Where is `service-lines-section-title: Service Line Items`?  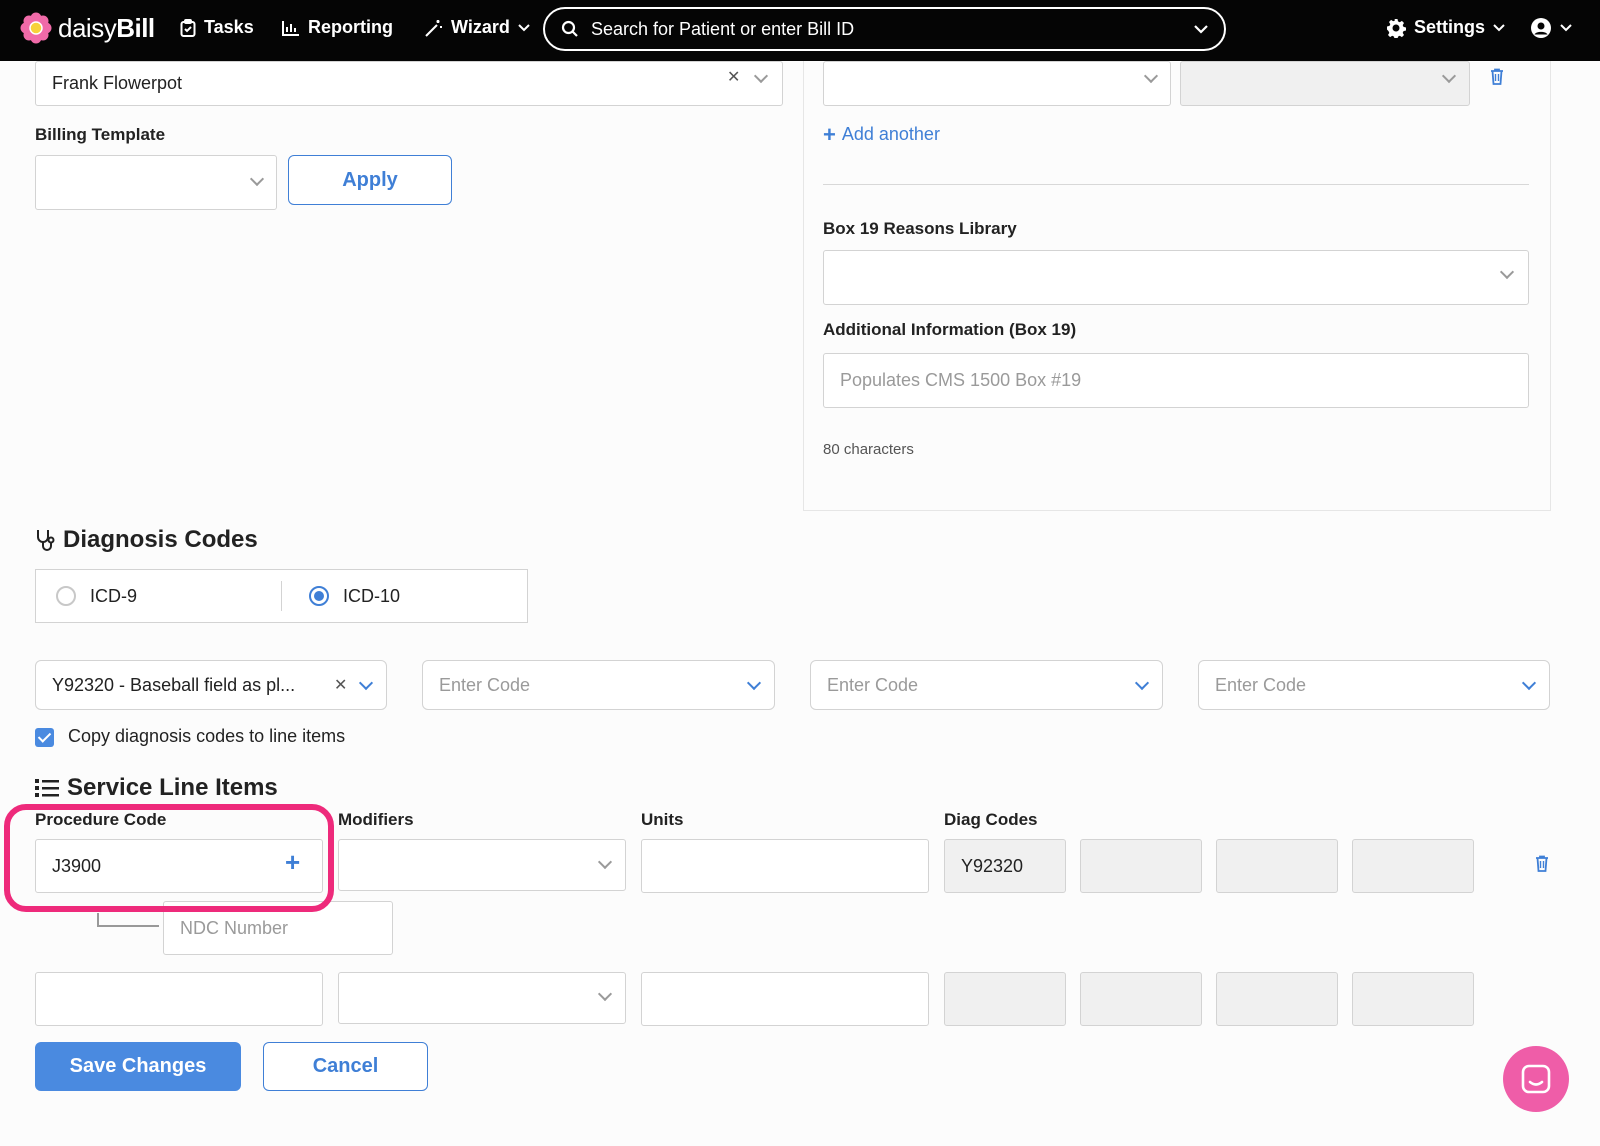
service-lines-section-title: Service Line Items is located at coordinates (156, 788).